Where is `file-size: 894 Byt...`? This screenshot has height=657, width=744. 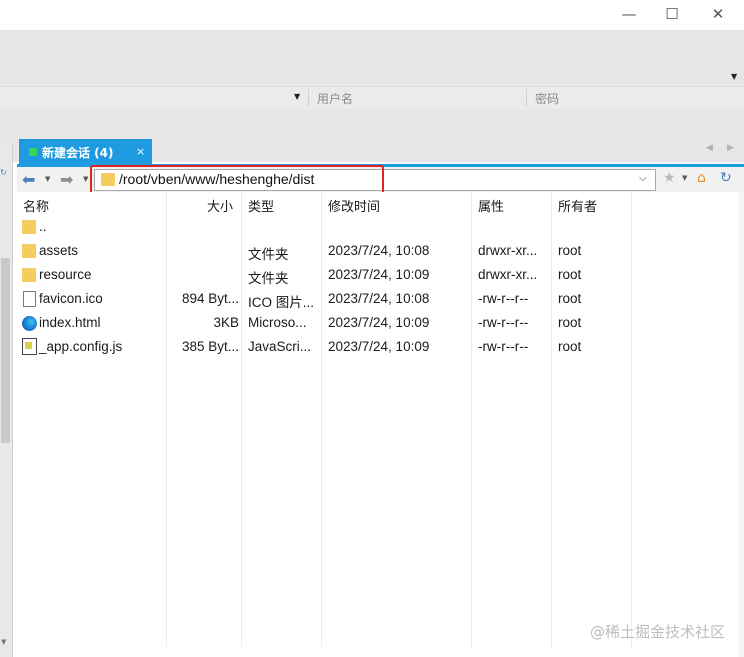 file-size: 894 Byt... is located at coordinates (210, 298).